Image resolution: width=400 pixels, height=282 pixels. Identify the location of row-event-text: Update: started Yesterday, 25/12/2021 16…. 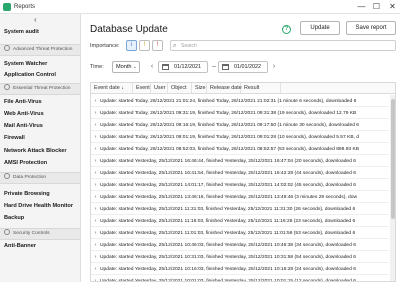
(228, 173).